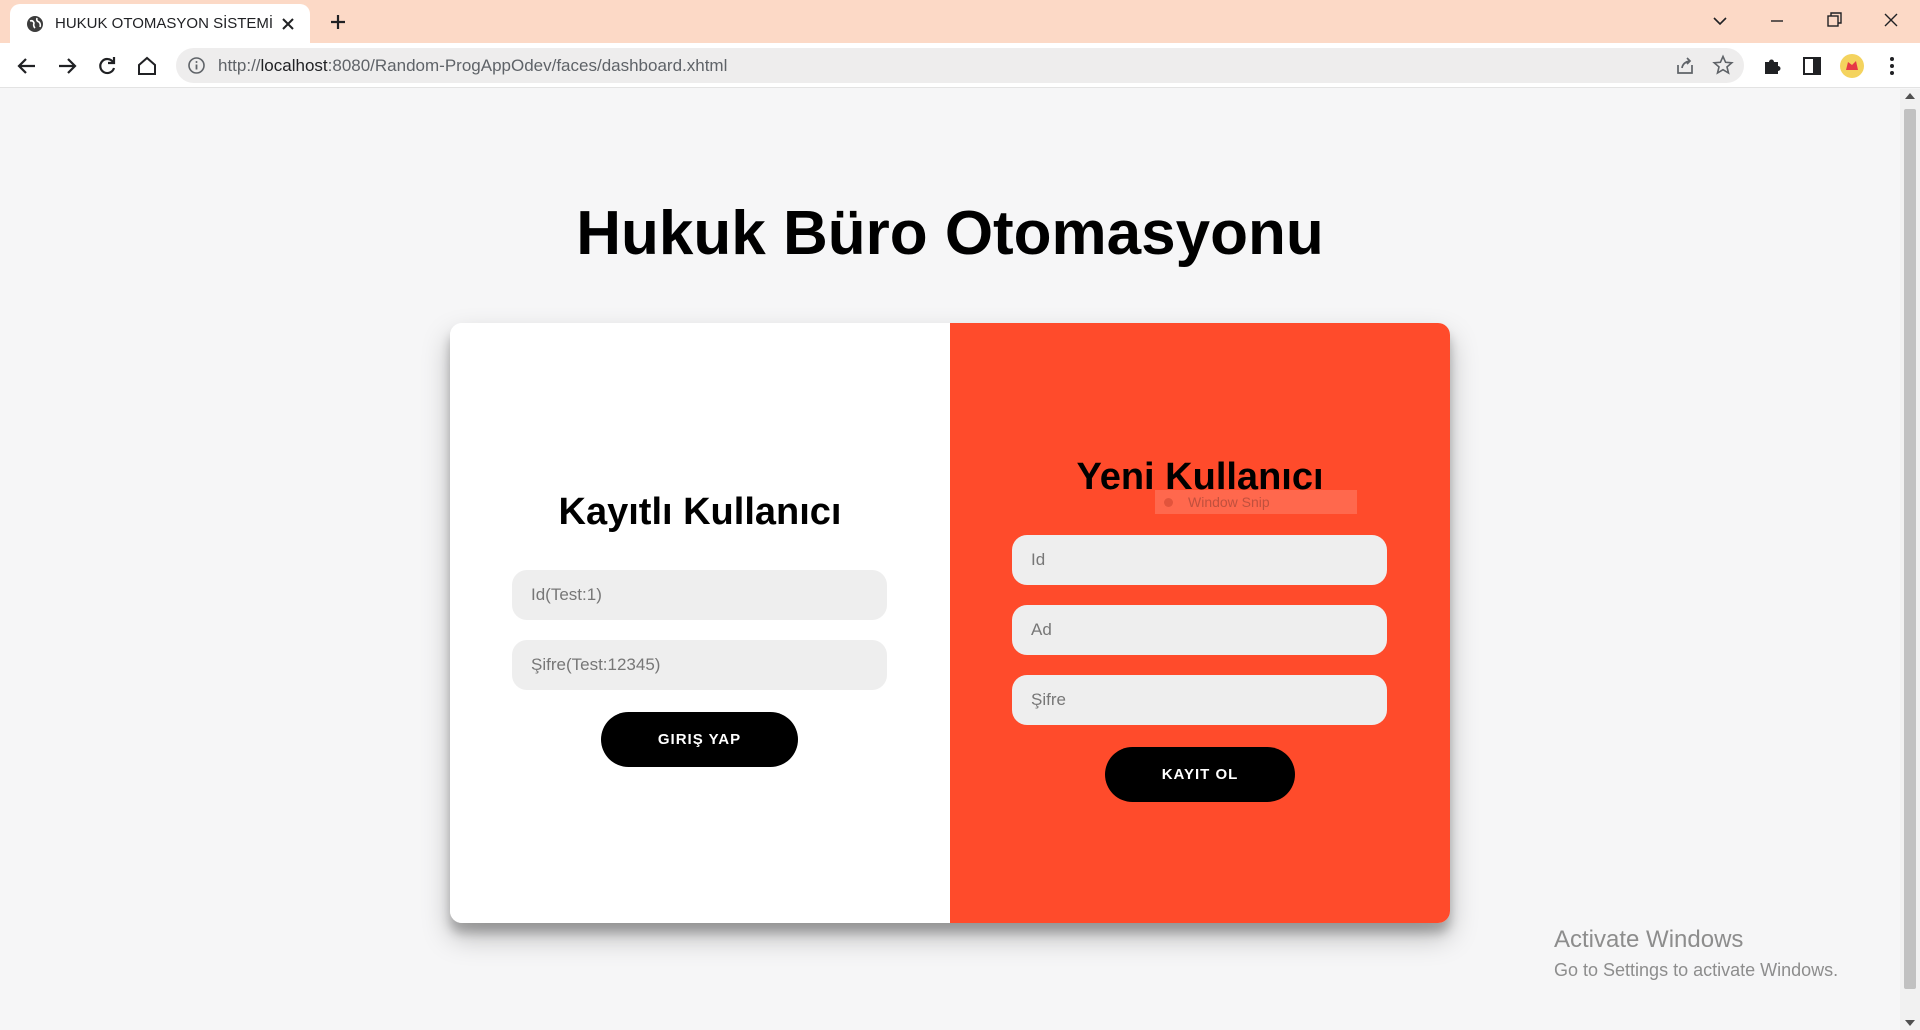 The image size is (1920, 1030). Describe the element at coordinates (1649, 939) in the screenshot. I see `activation-watermark-title: Activate Windows` at that location.